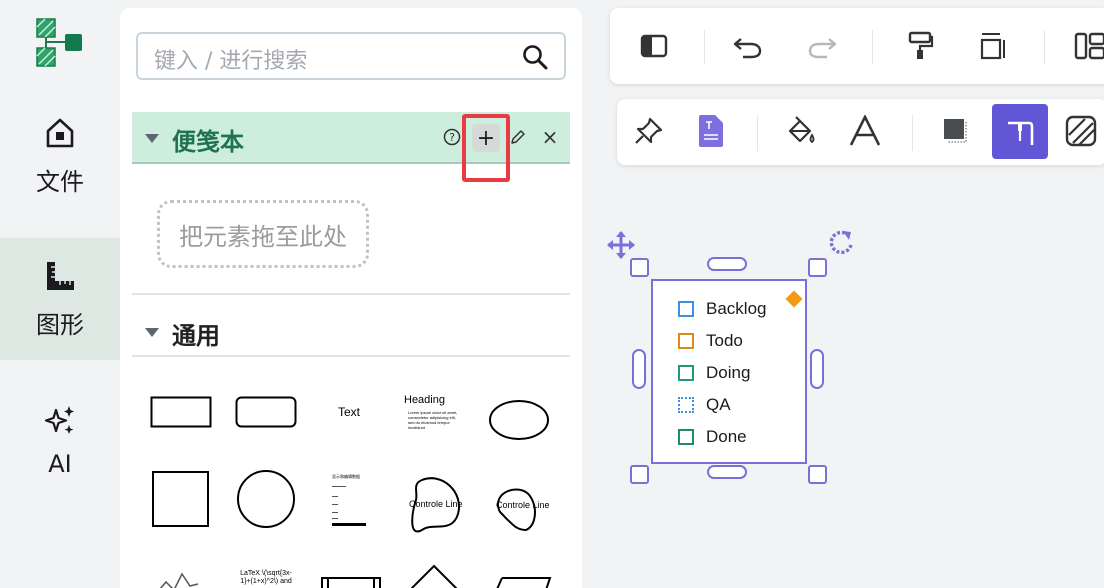 The image size is (1104, 588). I want to click on shape-rectangle, so click(181, 413).